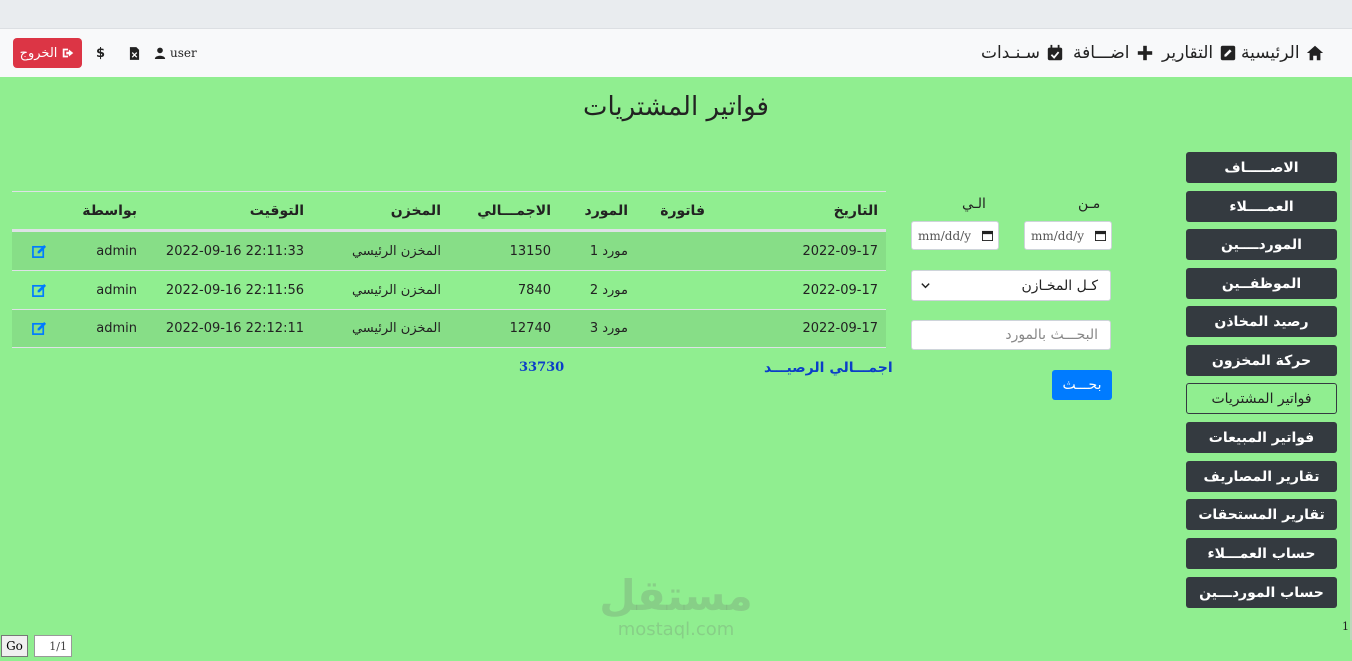 Image resolution: width=1352 pixels, height=661 pixels. I want to click on nav-reports: التقارير, so click(1199, 53).